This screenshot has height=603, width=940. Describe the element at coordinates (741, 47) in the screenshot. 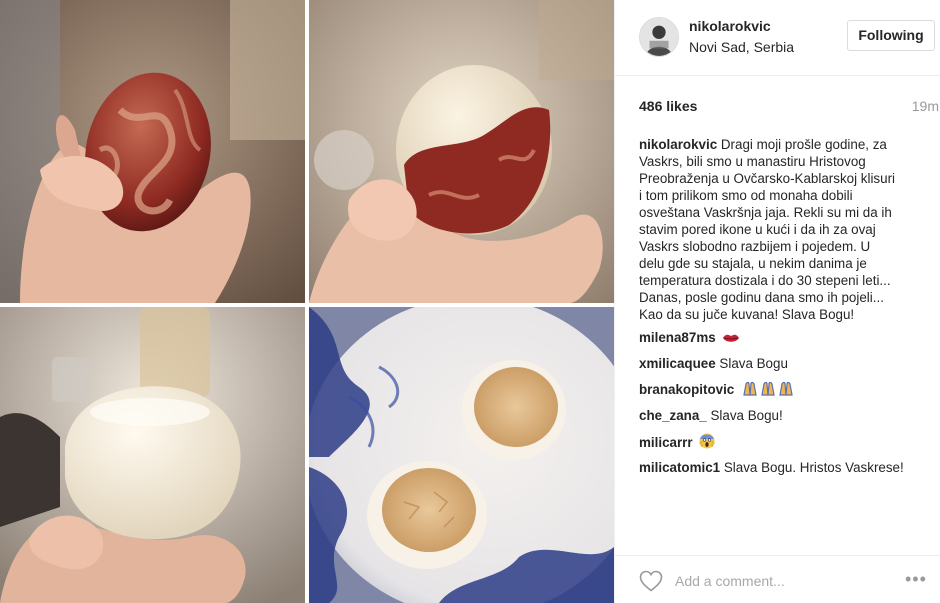

I see `post-location: Novi Sad, Serbia` at that location.